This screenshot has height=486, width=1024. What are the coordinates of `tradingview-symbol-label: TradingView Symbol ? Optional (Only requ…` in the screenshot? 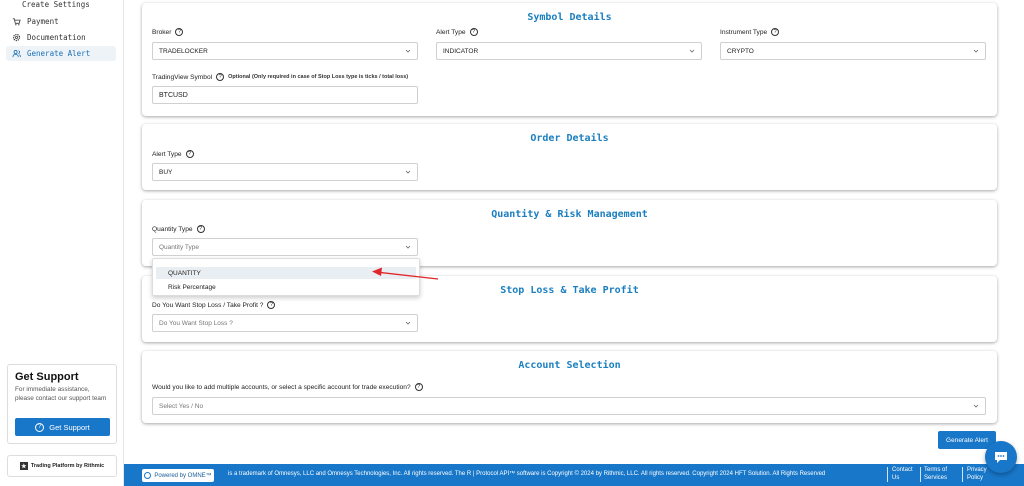 It's located at (280, 77).